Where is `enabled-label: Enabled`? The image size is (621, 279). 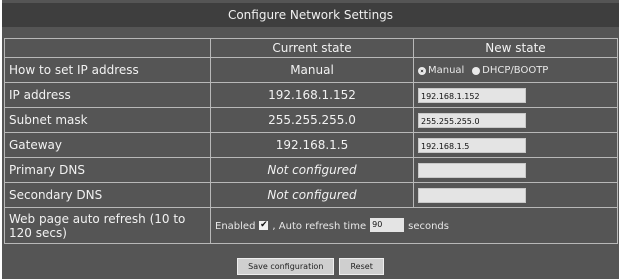
enabled-label: Enabled is located at coordinates (235, 226).